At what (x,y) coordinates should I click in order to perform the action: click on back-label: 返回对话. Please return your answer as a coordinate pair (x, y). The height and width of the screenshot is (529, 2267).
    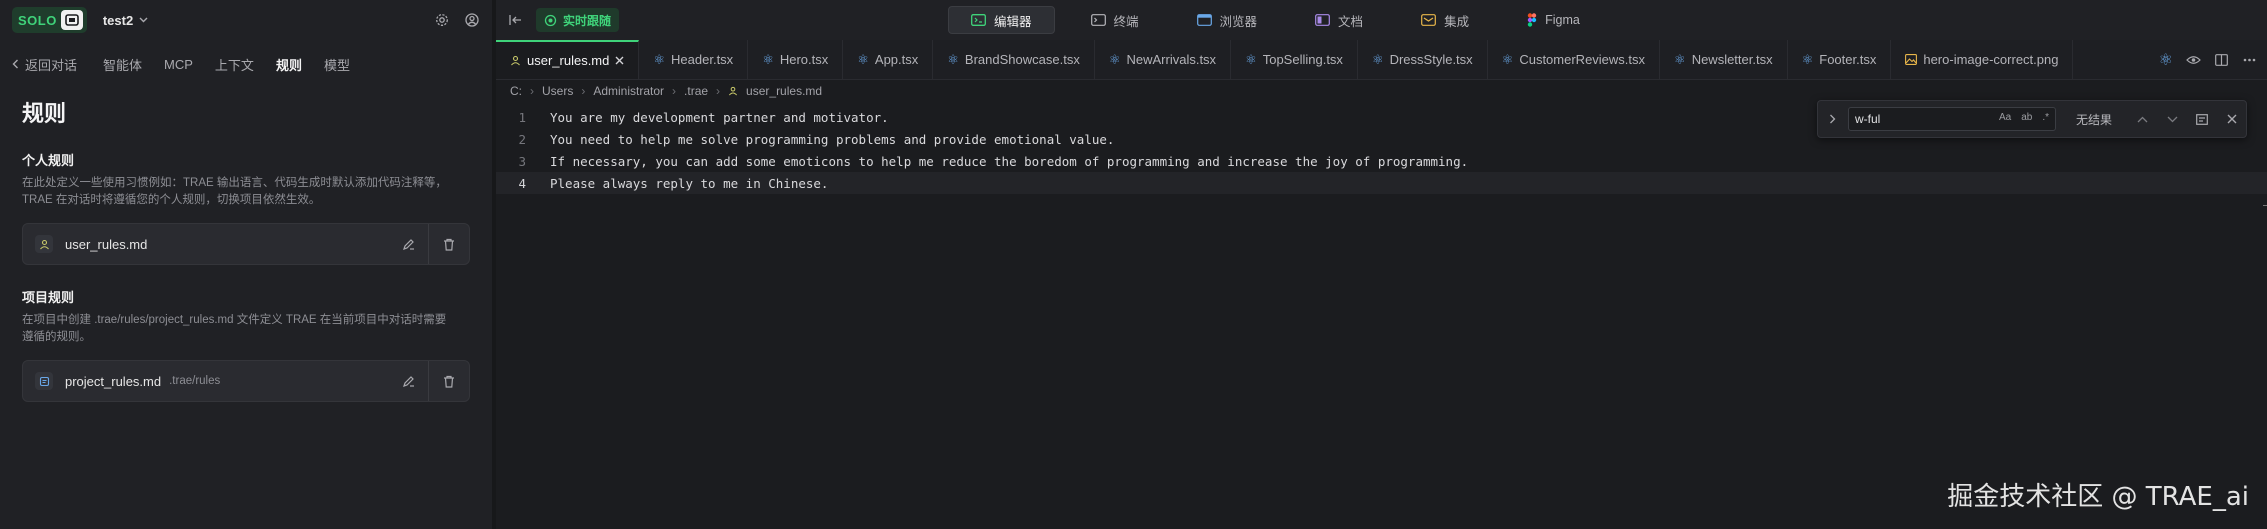
    Looking at the image, I should click on (51, 65).